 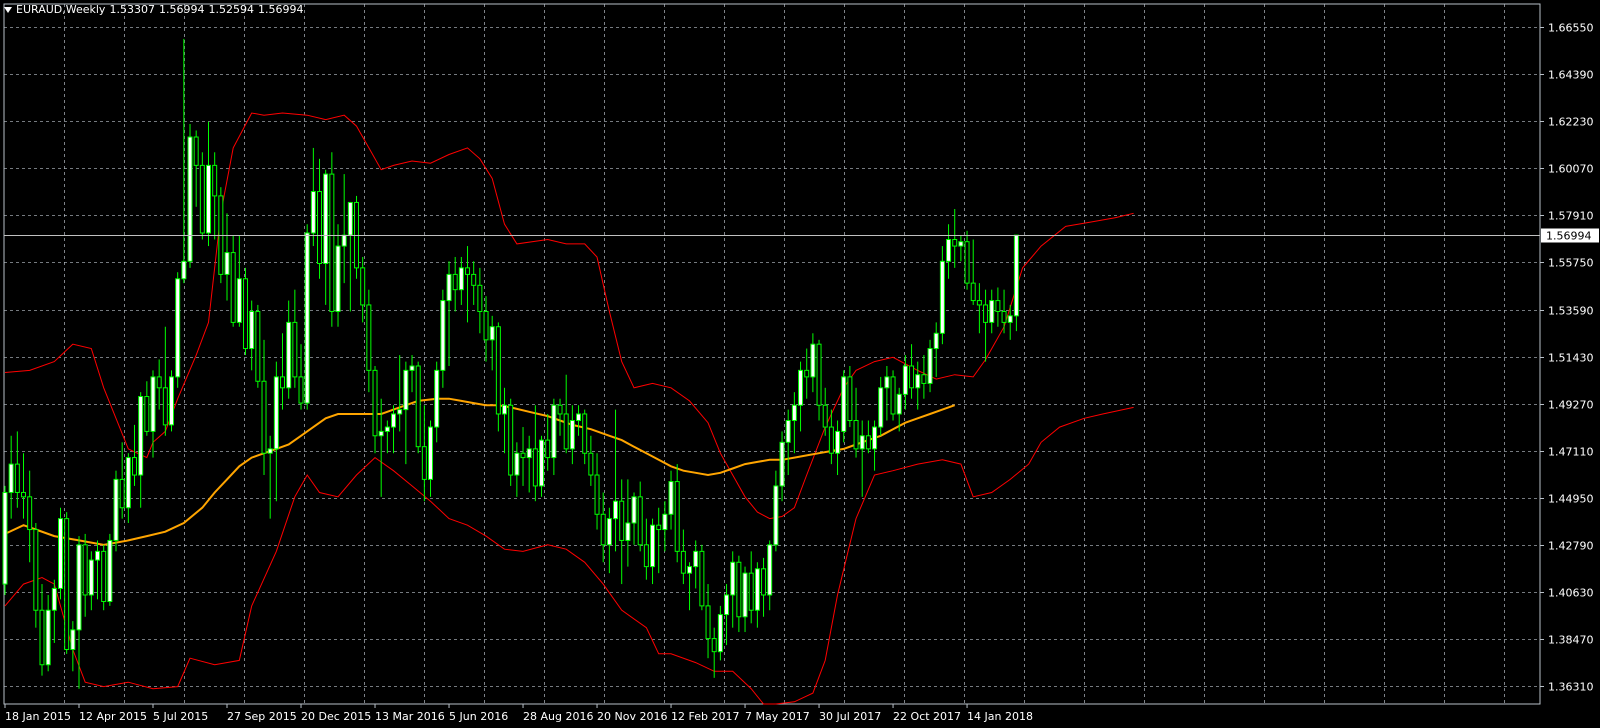 I want to click on x-tick-label: 20 Nov 2016, so click(x=632, y=716).